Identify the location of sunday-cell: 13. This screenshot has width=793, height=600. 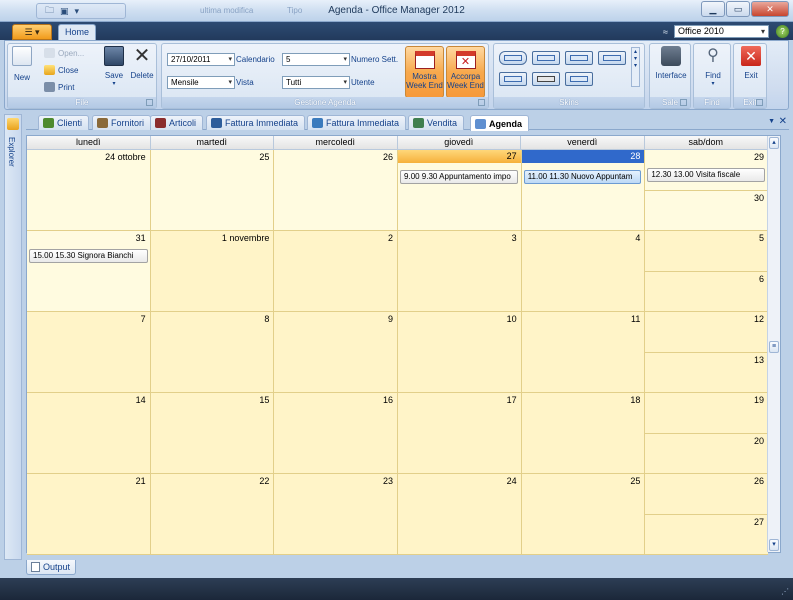
(707, 372).